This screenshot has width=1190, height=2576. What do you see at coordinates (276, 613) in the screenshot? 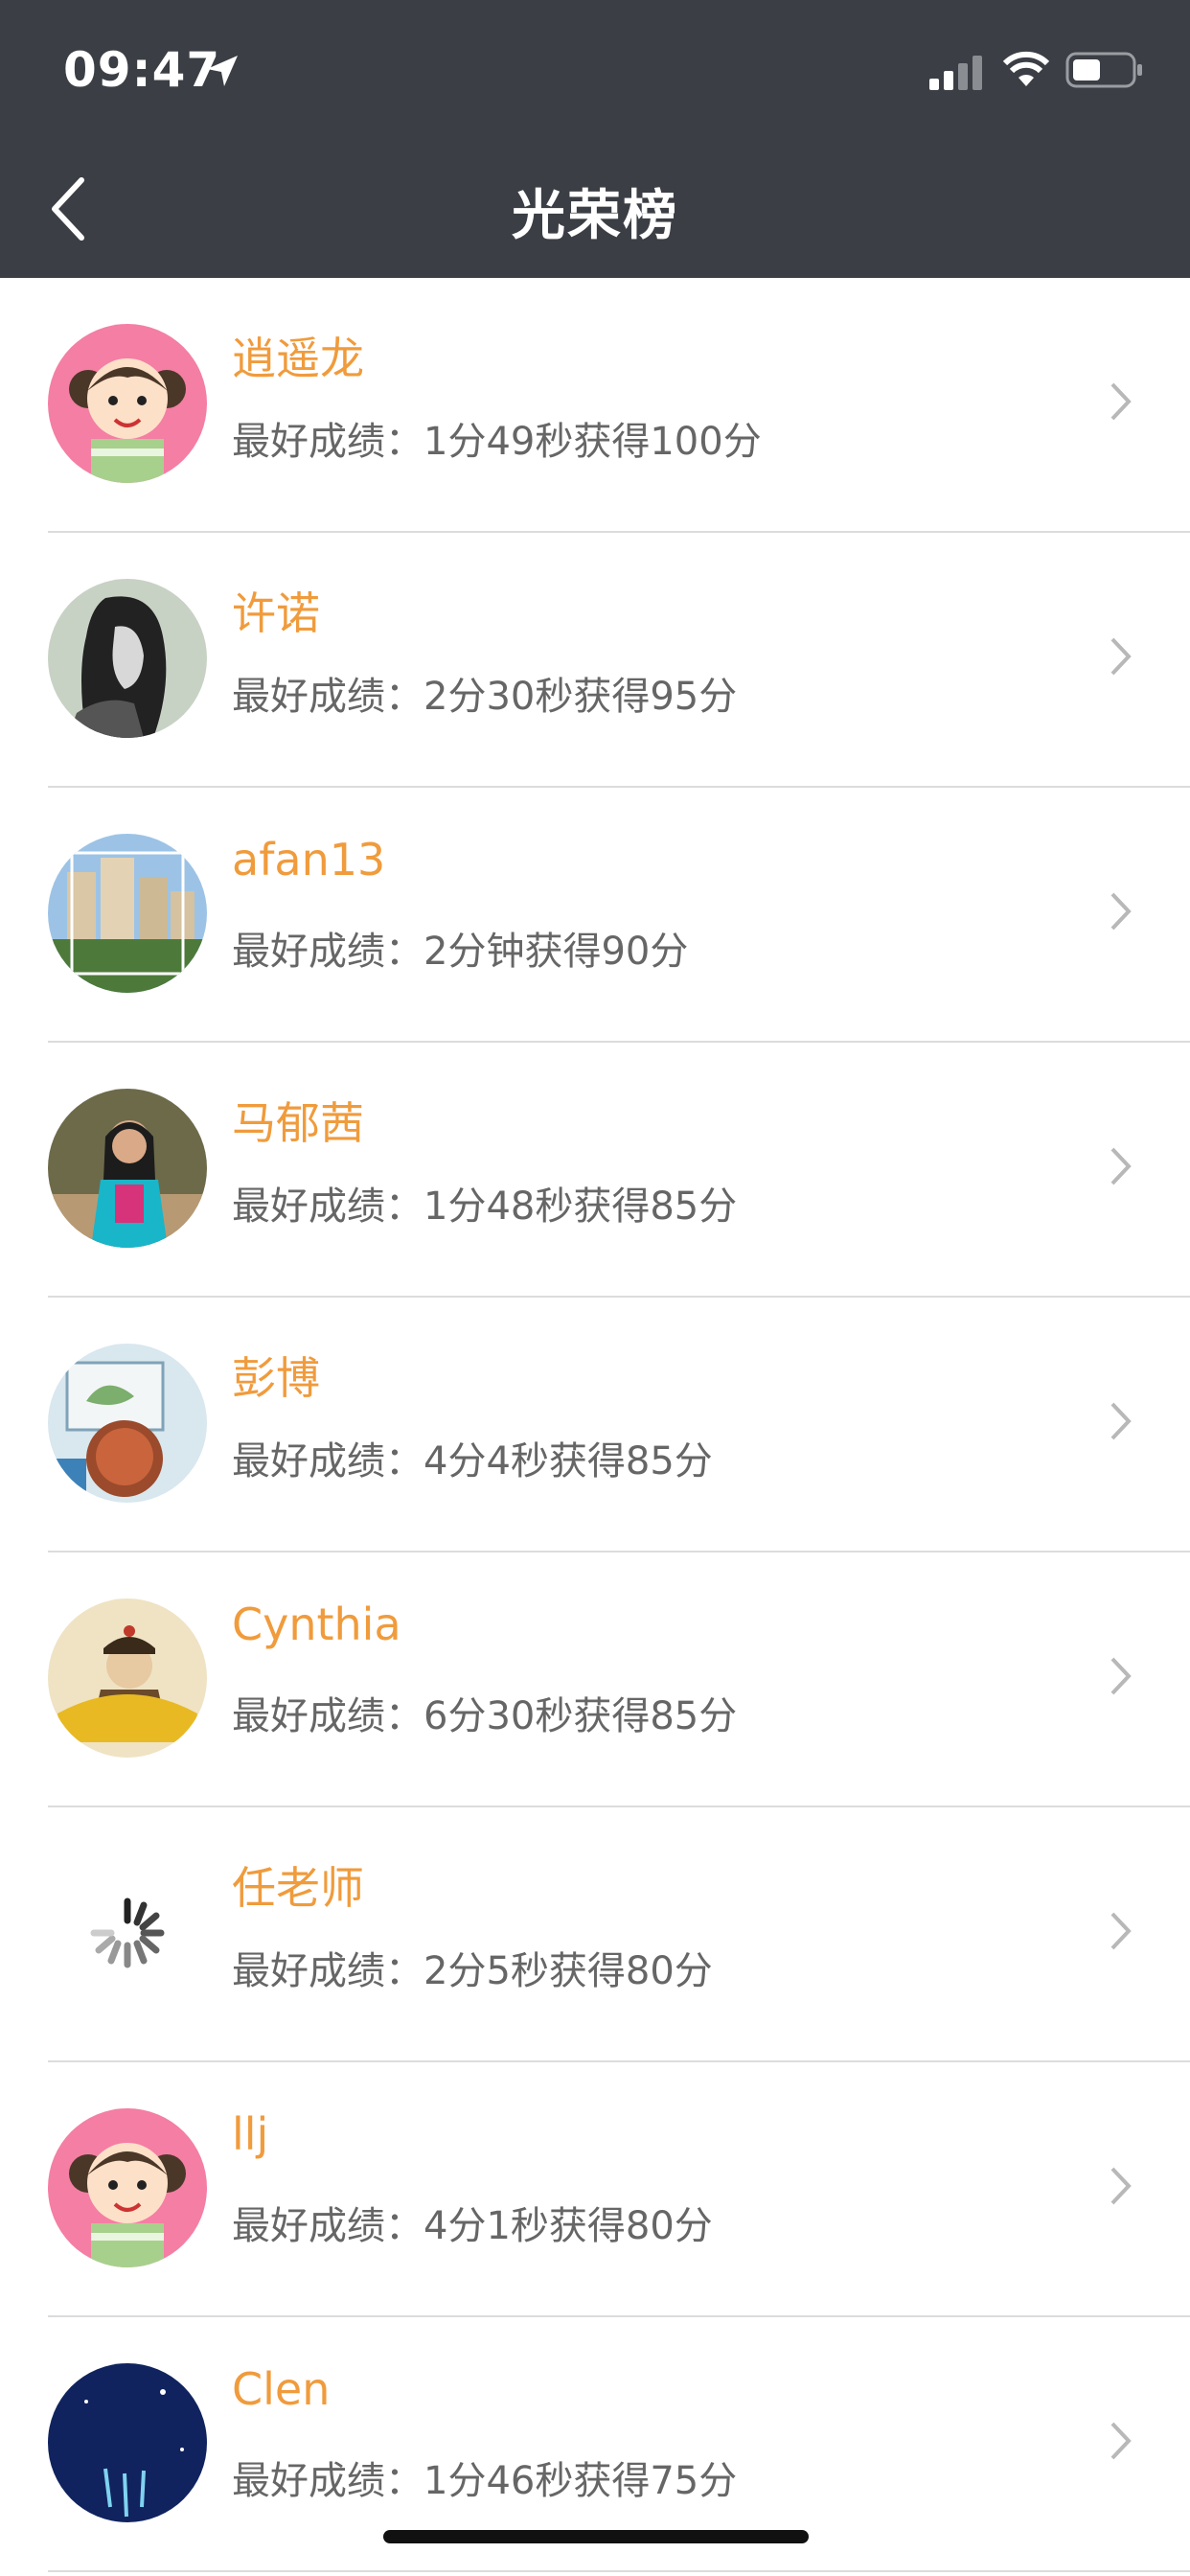
I see `user-name: 许诺` at bounding box center [276, 613].